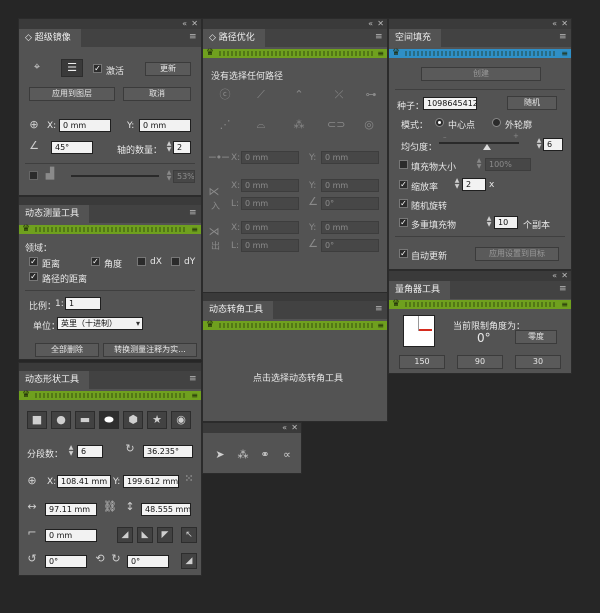 This screenshot has width=600, height=613. Describe the element at coordinates (71, 535) in the screenshot. I see `corner-radius-input: 0 mm` at that location.